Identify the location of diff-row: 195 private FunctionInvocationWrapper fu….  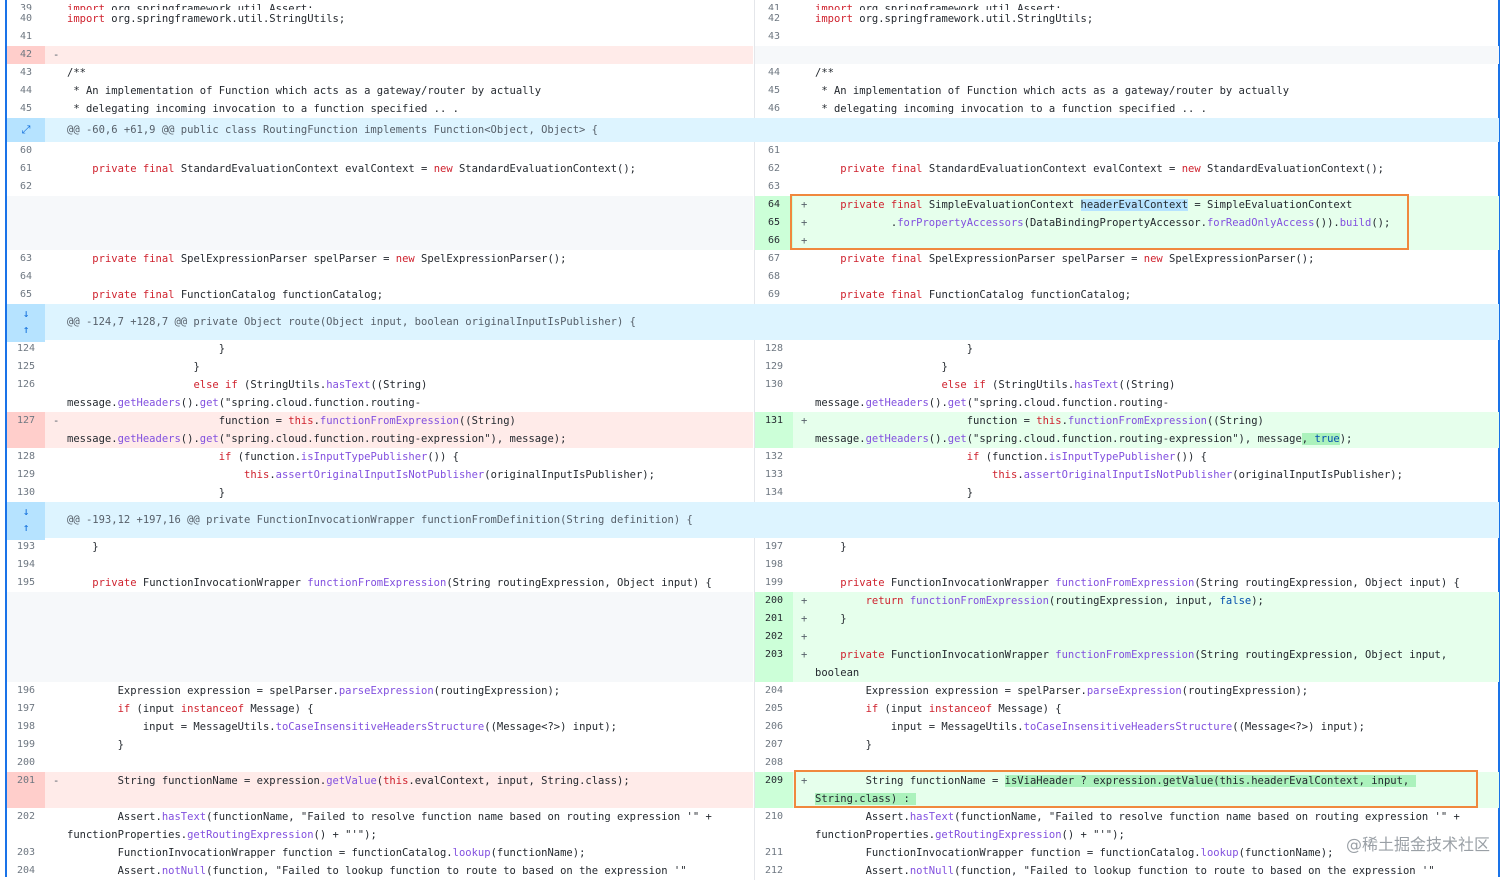
(753, 583).